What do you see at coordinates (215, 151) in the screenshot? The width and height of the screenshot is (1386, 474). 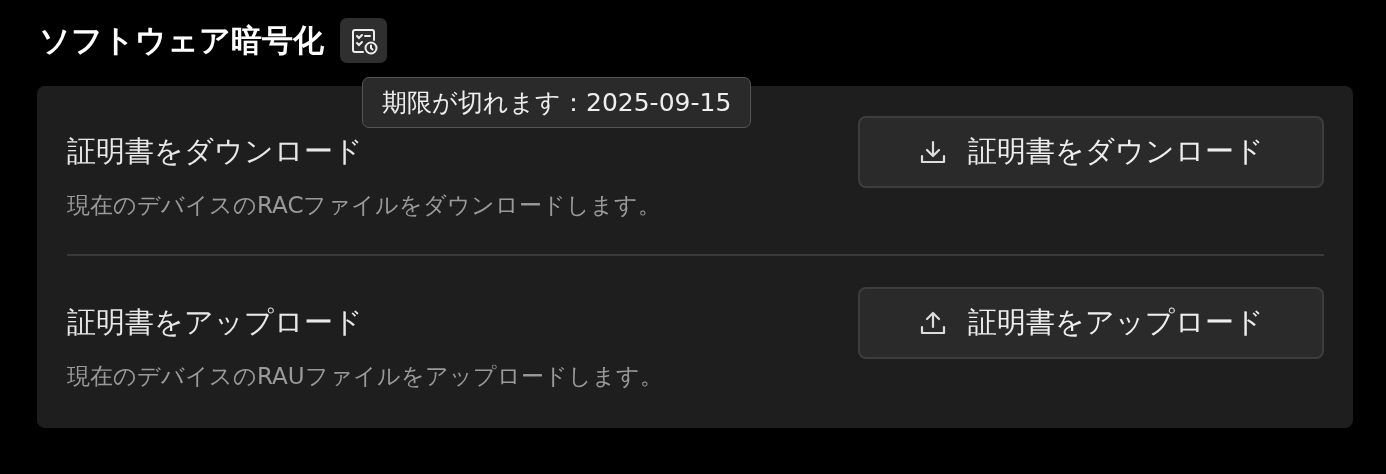 I see `row-title: 証明書をダウンロード` at bounding box center [215, 151].